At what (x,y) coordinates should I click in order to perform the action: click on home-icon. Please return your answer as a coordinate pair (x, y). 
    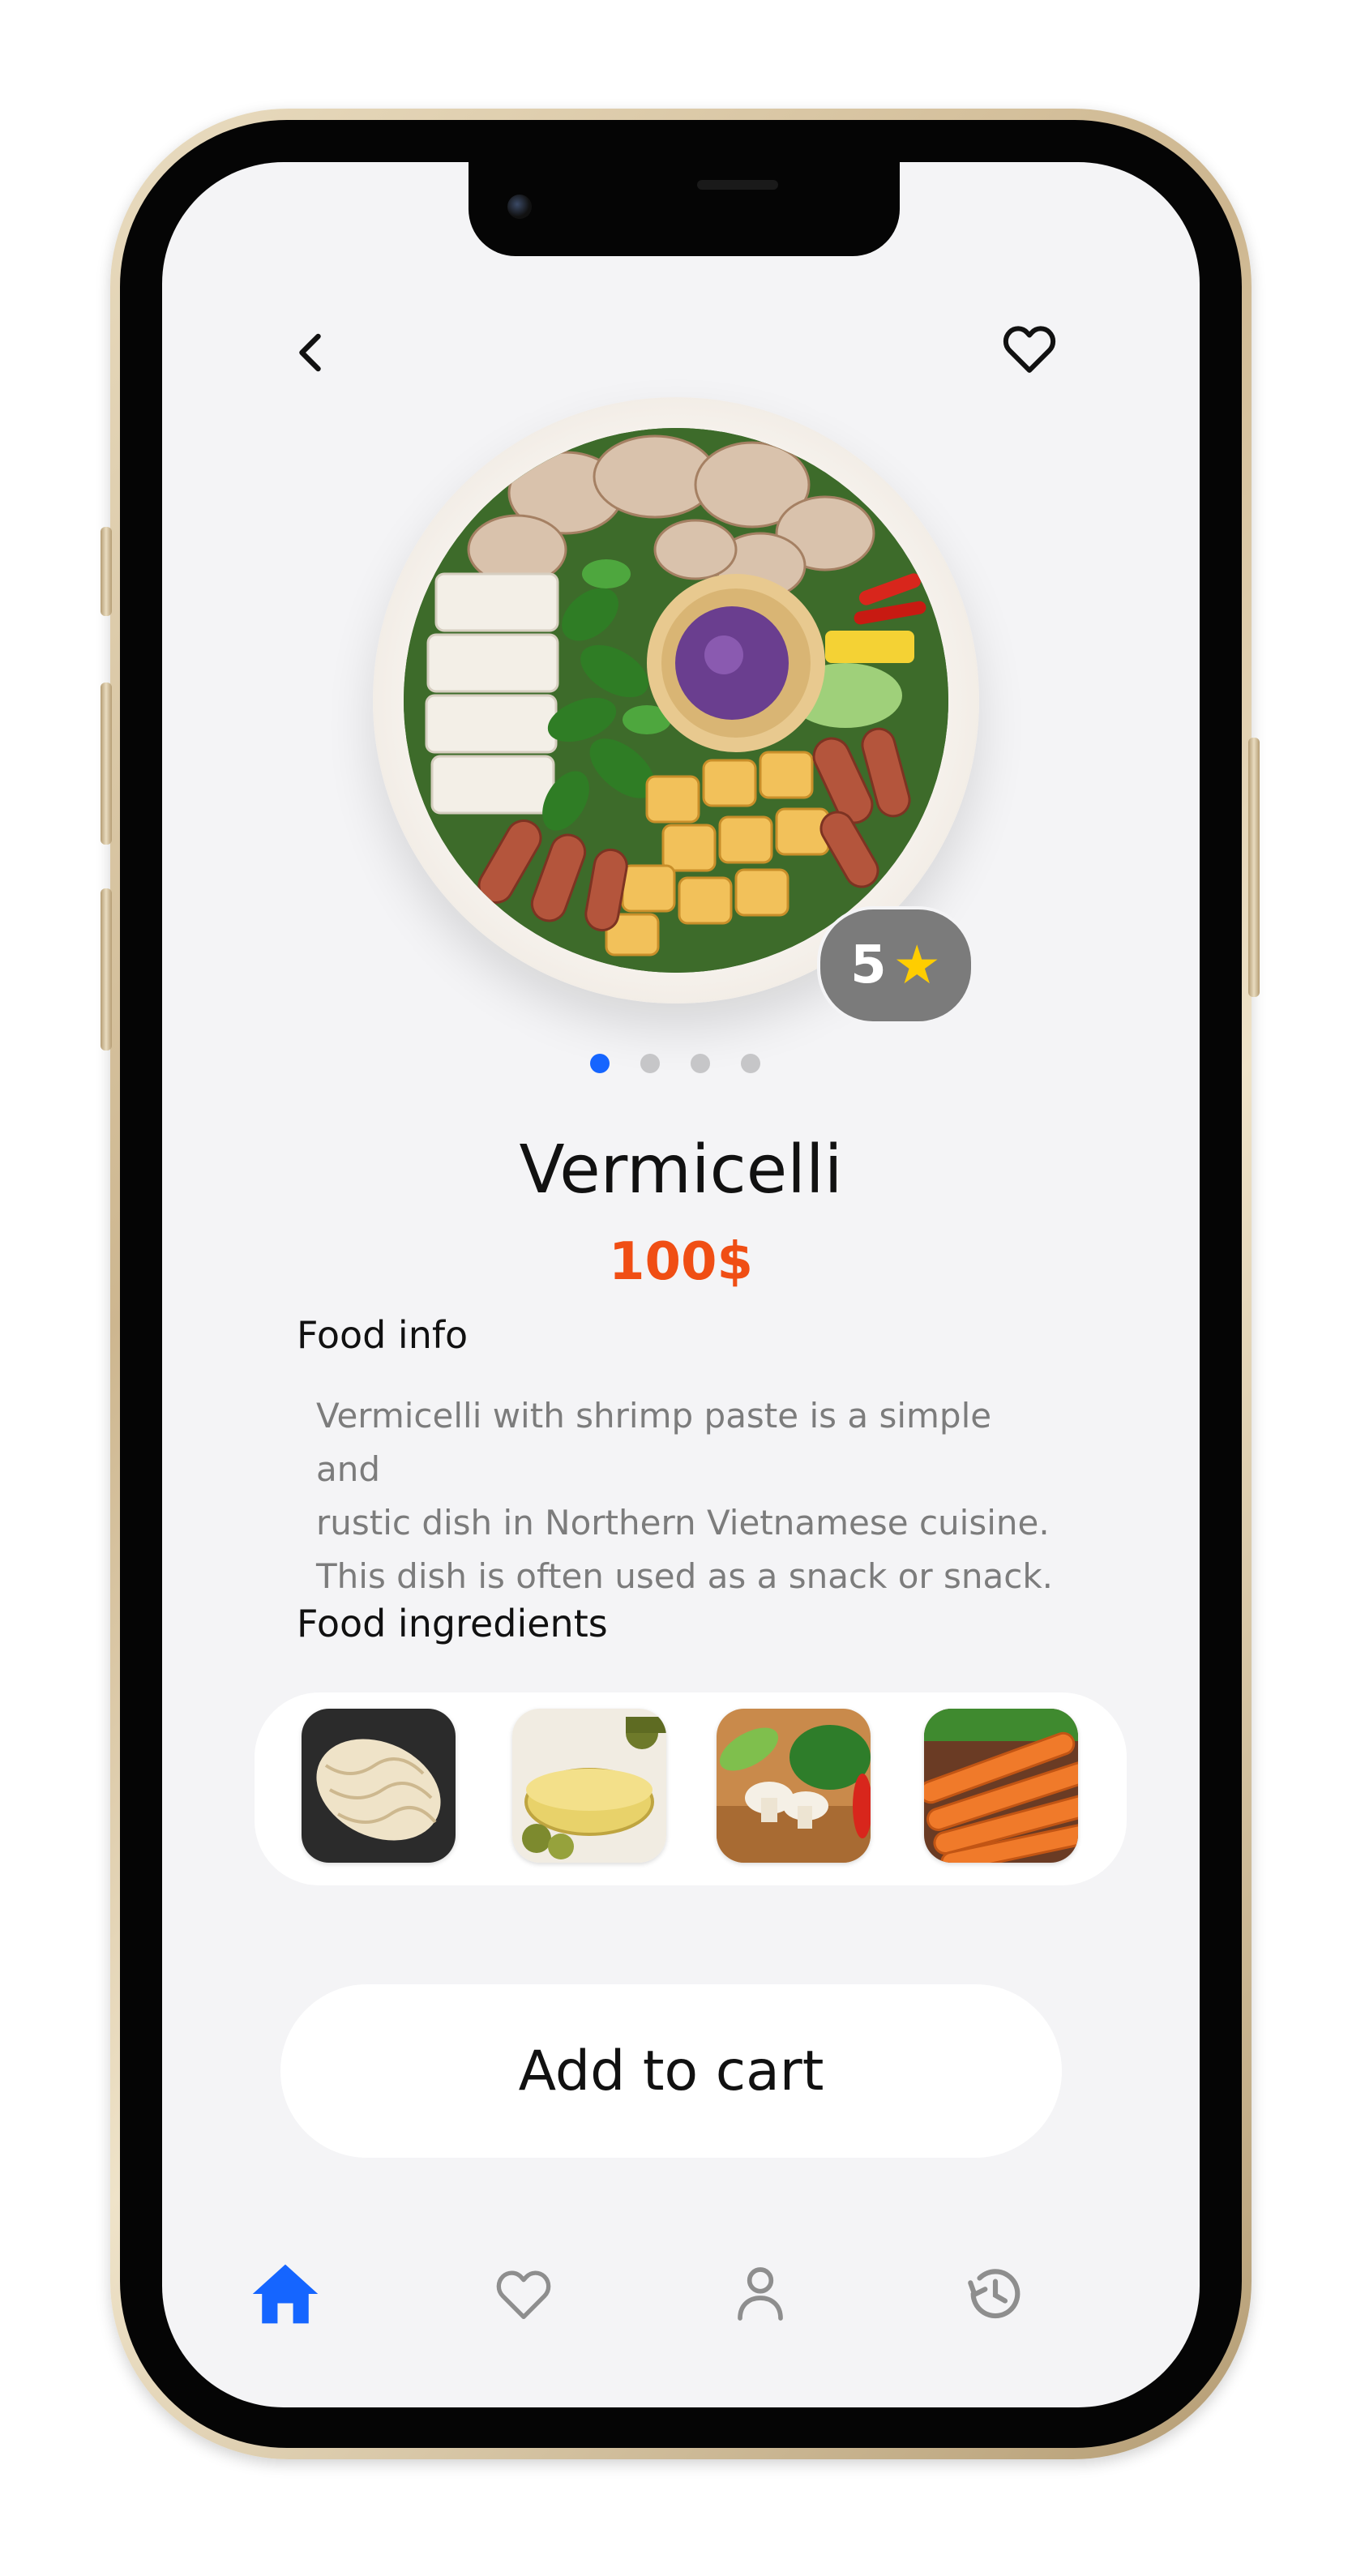
    Looking at the image, I should click on (285, 2294).